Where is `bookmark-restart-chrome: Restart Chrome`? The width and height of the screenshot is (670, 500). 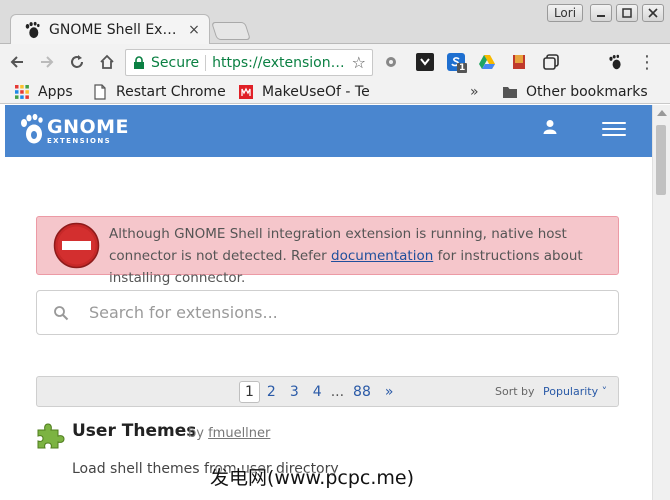
bookmark-restart-chrome: Restart Chrome is located at coordinates (159, 92).